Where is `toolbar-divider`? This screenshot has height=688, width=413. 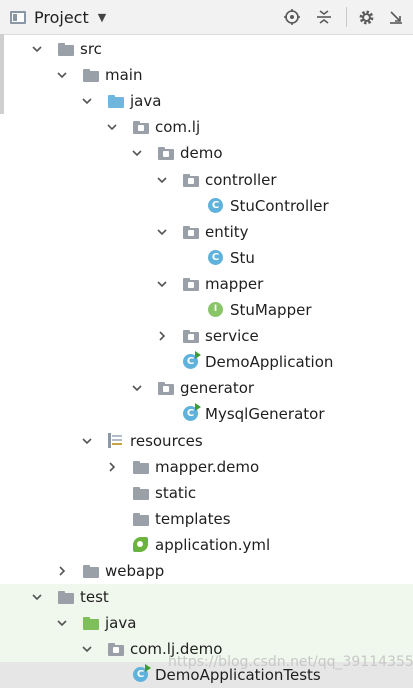 toolbar-divider is located at coordinates (346, 17).